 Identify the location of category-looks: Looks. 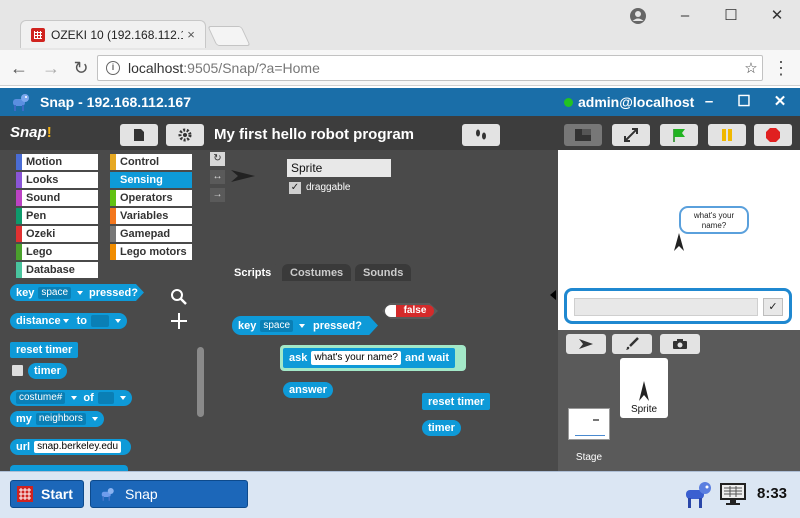
(57, 180).